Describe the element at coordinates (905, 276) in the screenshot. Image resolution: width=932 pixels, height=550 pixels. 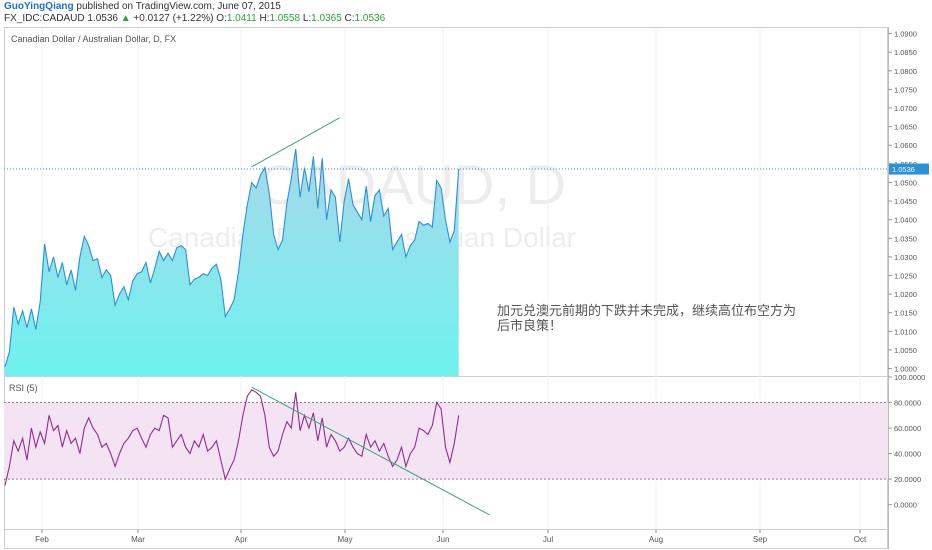
I see `y-tick-label: 1.0250` at that location.